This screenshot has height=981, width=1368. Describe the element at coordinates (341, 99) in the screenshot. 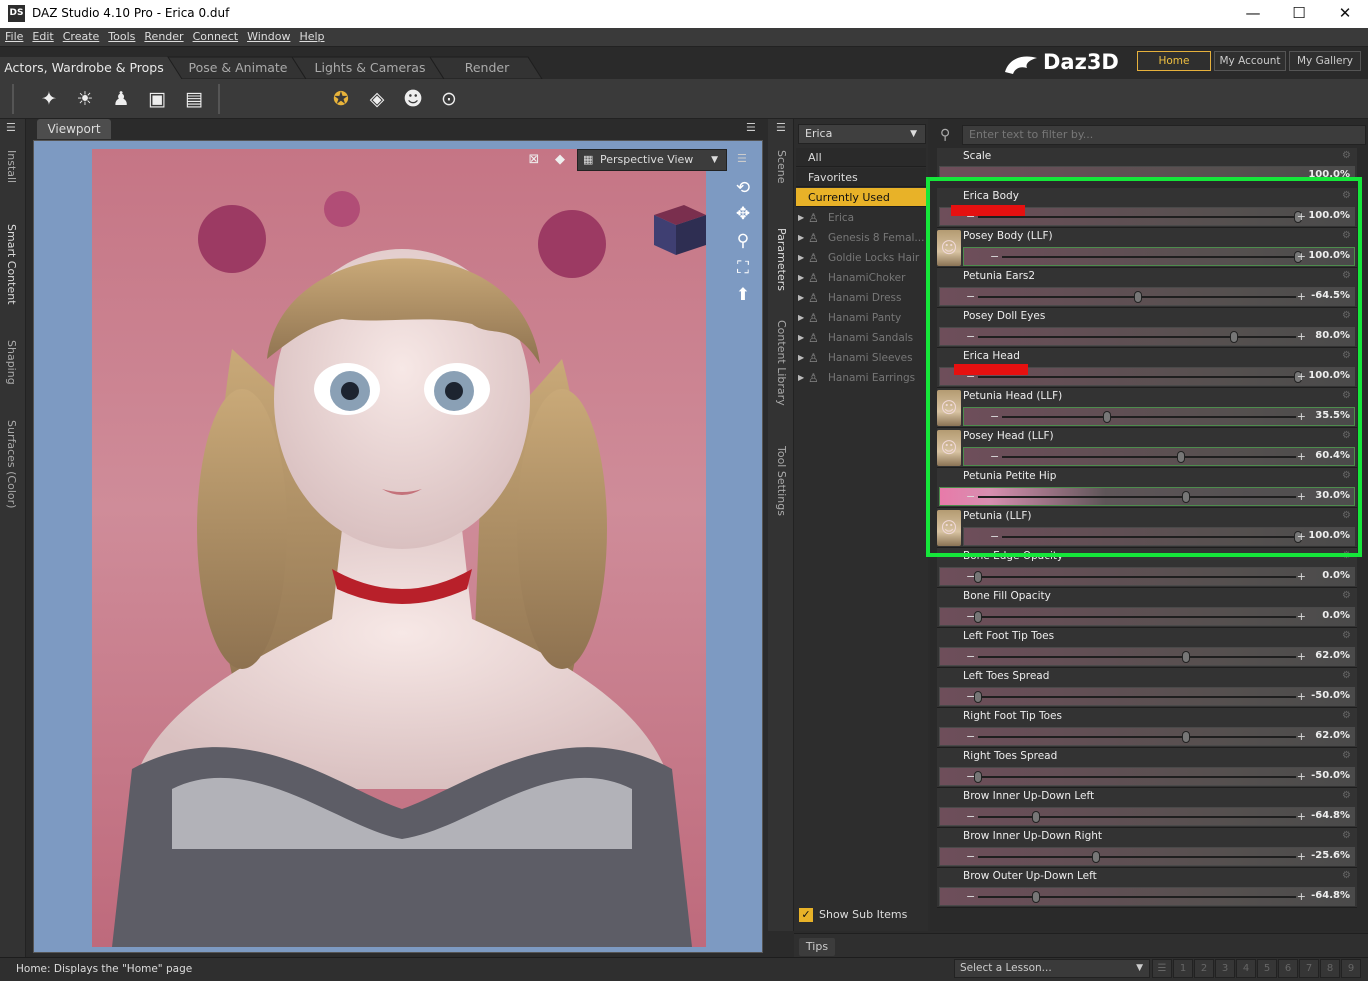

I see `universal-tool-icon: ✪` at that location.